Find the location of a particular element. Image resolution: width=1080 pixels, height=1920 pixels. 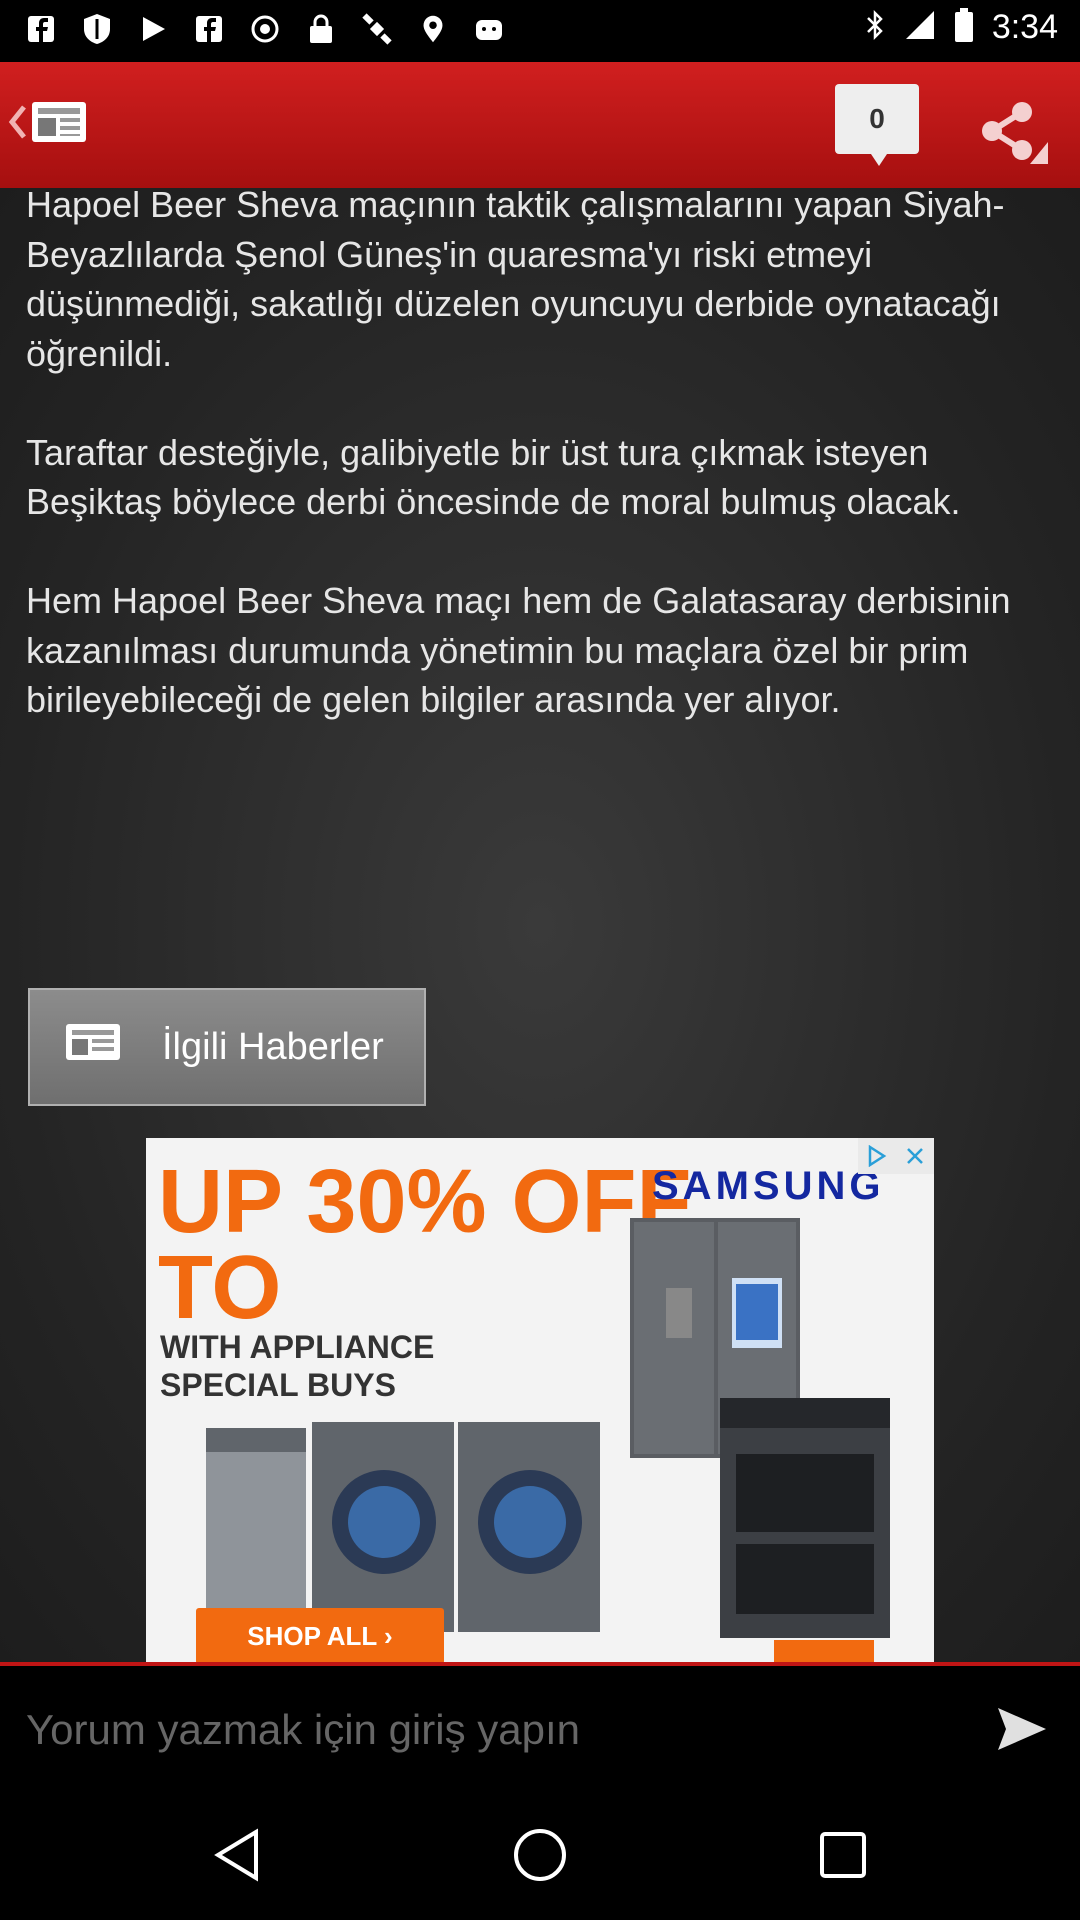

comment-count-button: 0 is located at coordinates (877, 125).